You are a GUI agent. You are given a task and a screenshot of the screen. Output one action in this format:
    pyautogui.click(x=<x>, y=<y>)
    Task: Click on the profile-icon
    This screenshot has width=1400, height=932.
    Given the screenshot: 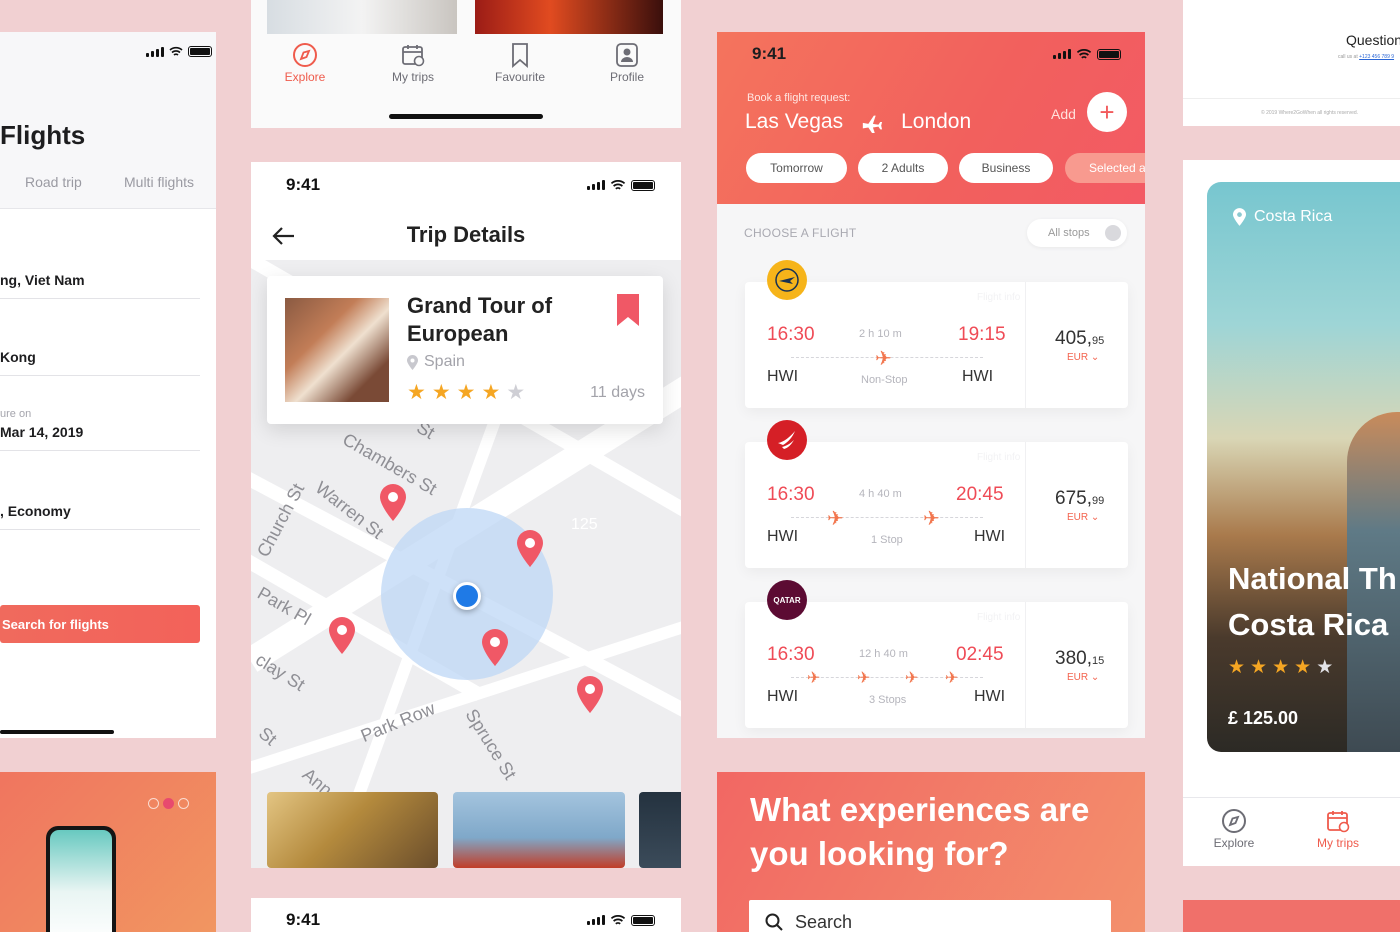 What is the action you would take?
    pyautogui.click(x=627, y=55)
    